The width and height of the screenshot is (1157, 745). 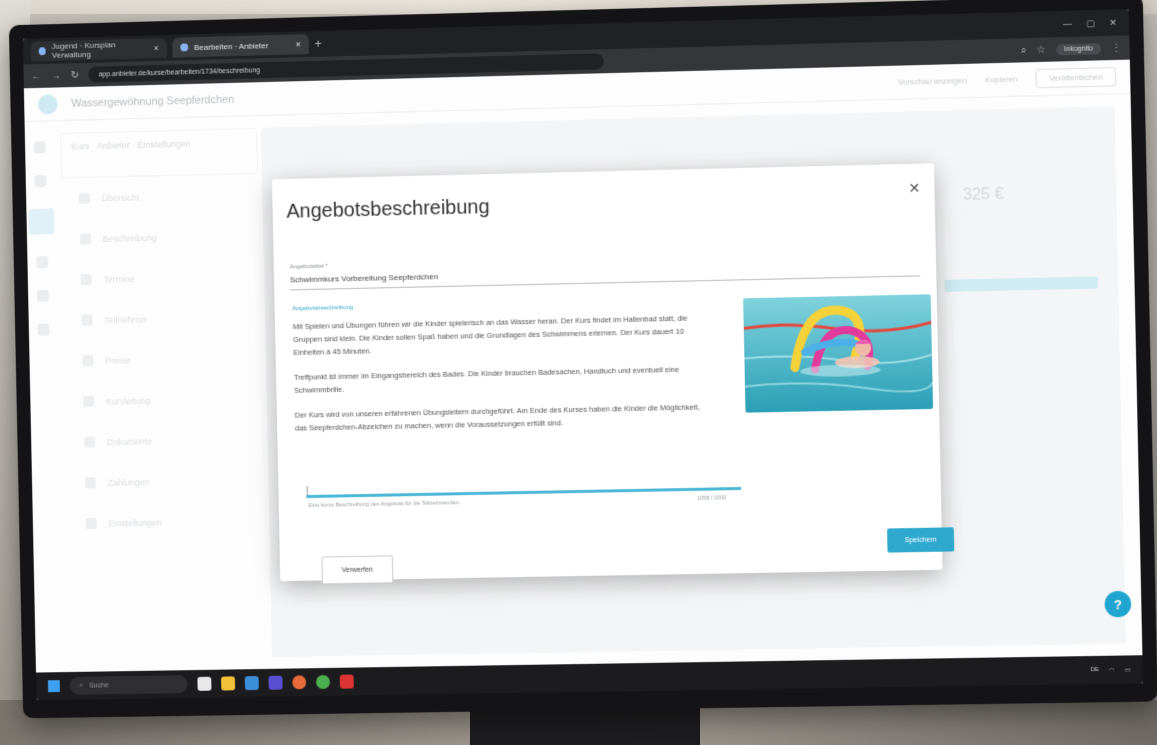 What do you see at coordinates (1116, 47) in the screenshot?
I see `menu-icon: ⋮` at bounding box center [1116, 47].